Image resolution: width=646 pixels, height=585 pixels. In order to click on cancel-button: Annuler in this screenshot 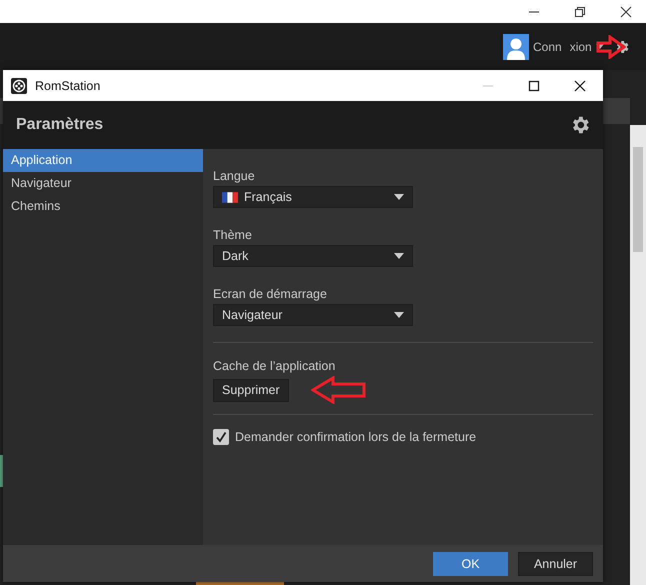, I will do `click(555, 564)`.